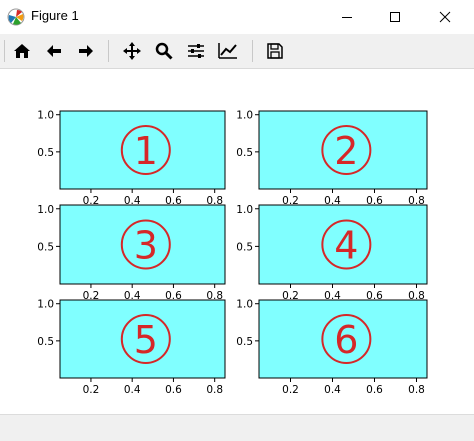 The image size is (474, 441). I want to click on sliders-icon, so click(196, 51).